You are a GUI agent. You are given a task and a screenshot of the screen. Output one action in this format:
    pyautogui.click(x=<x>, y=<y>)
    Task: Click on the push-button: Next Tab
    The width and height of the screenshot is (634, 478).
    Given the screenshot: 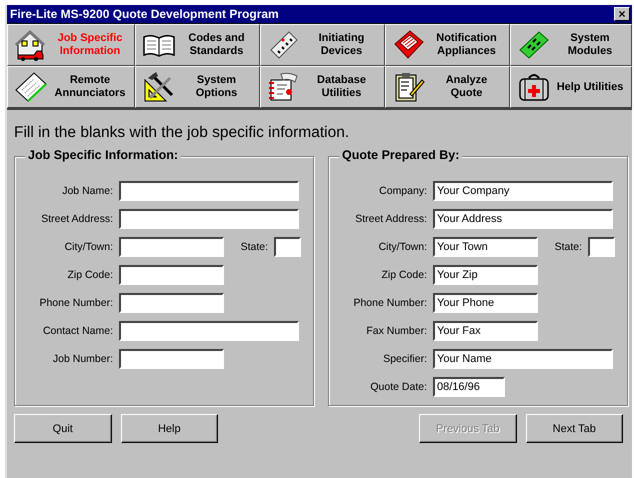 What is the action you would take?
    pyautogui.click(x=574, y=428)
    